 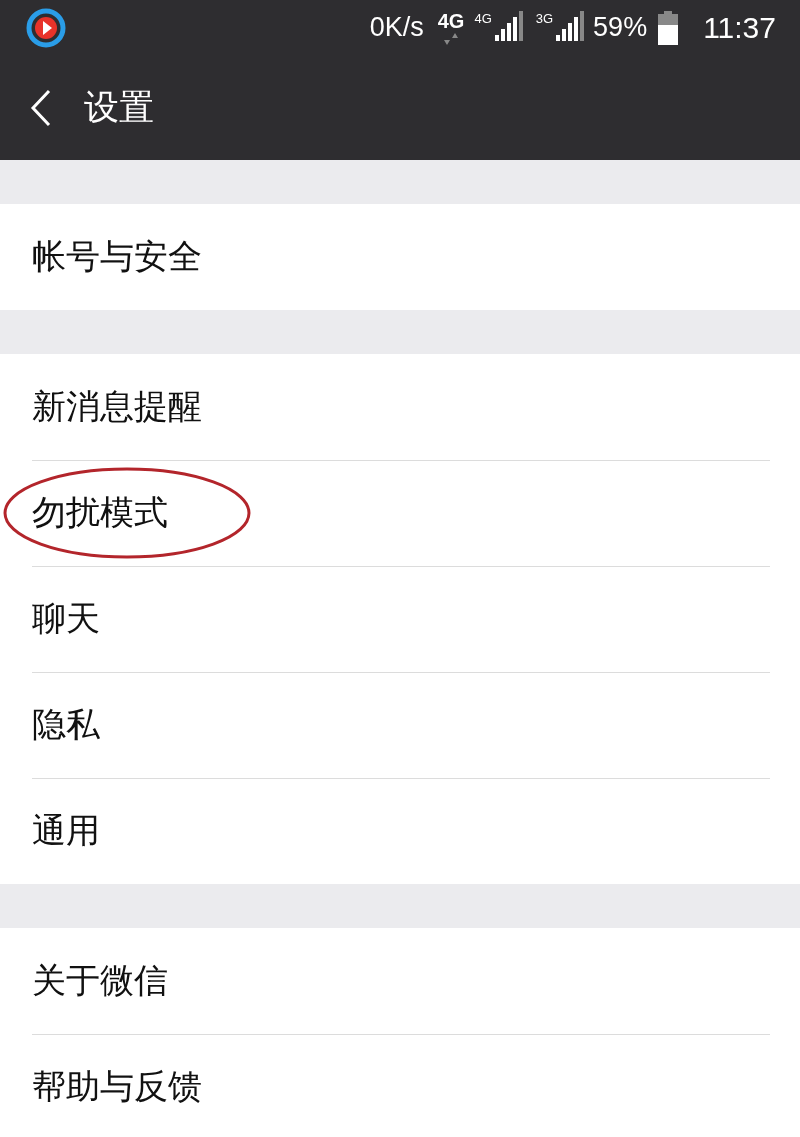 I want to click on network-type: 3G, so click(x=544, y=18).